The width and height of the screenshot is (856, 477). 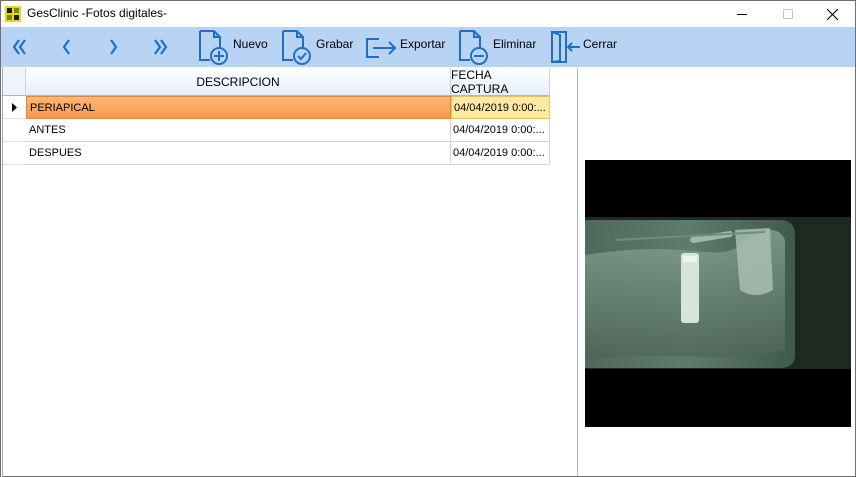 I want to click on double-chevron-left-icon, so click(x=19, y=47).